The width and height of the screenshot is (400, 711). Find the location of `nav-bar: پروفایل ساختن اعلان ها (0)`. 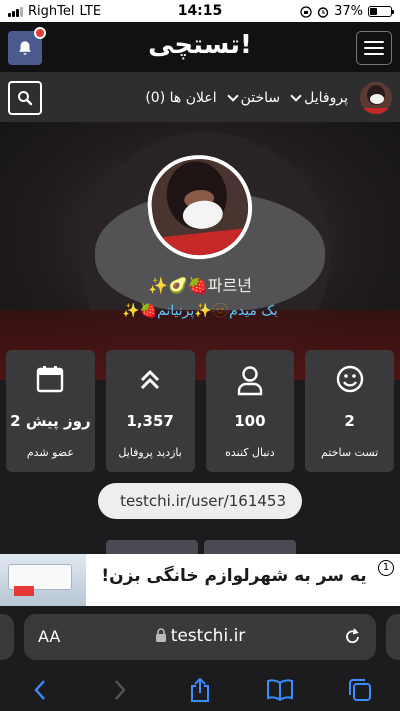

nav-bar: پروفایل ساختن اعلان ها (0) is located at coordinates (200, 97).